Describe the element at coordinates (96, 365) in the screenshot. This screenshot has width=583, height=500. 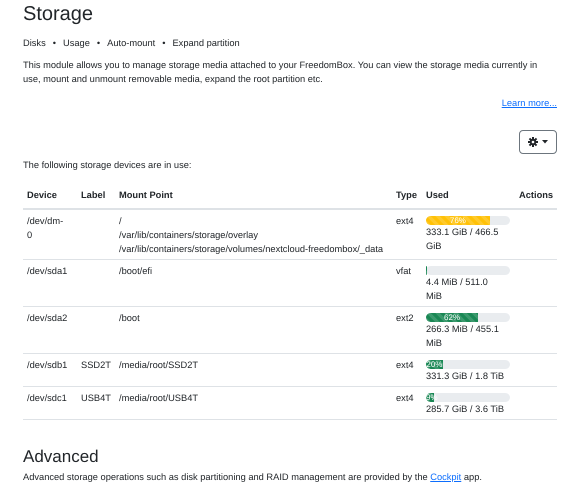
I see `device-label: SSD2T` at that location.